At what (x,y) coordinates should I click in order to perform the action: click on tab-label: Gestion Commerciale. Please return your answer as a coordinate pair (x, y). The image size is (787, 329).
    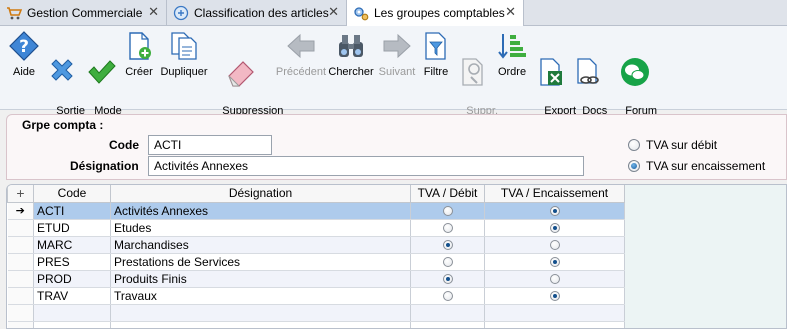
    Looking at the image, I should click on (85, 12).